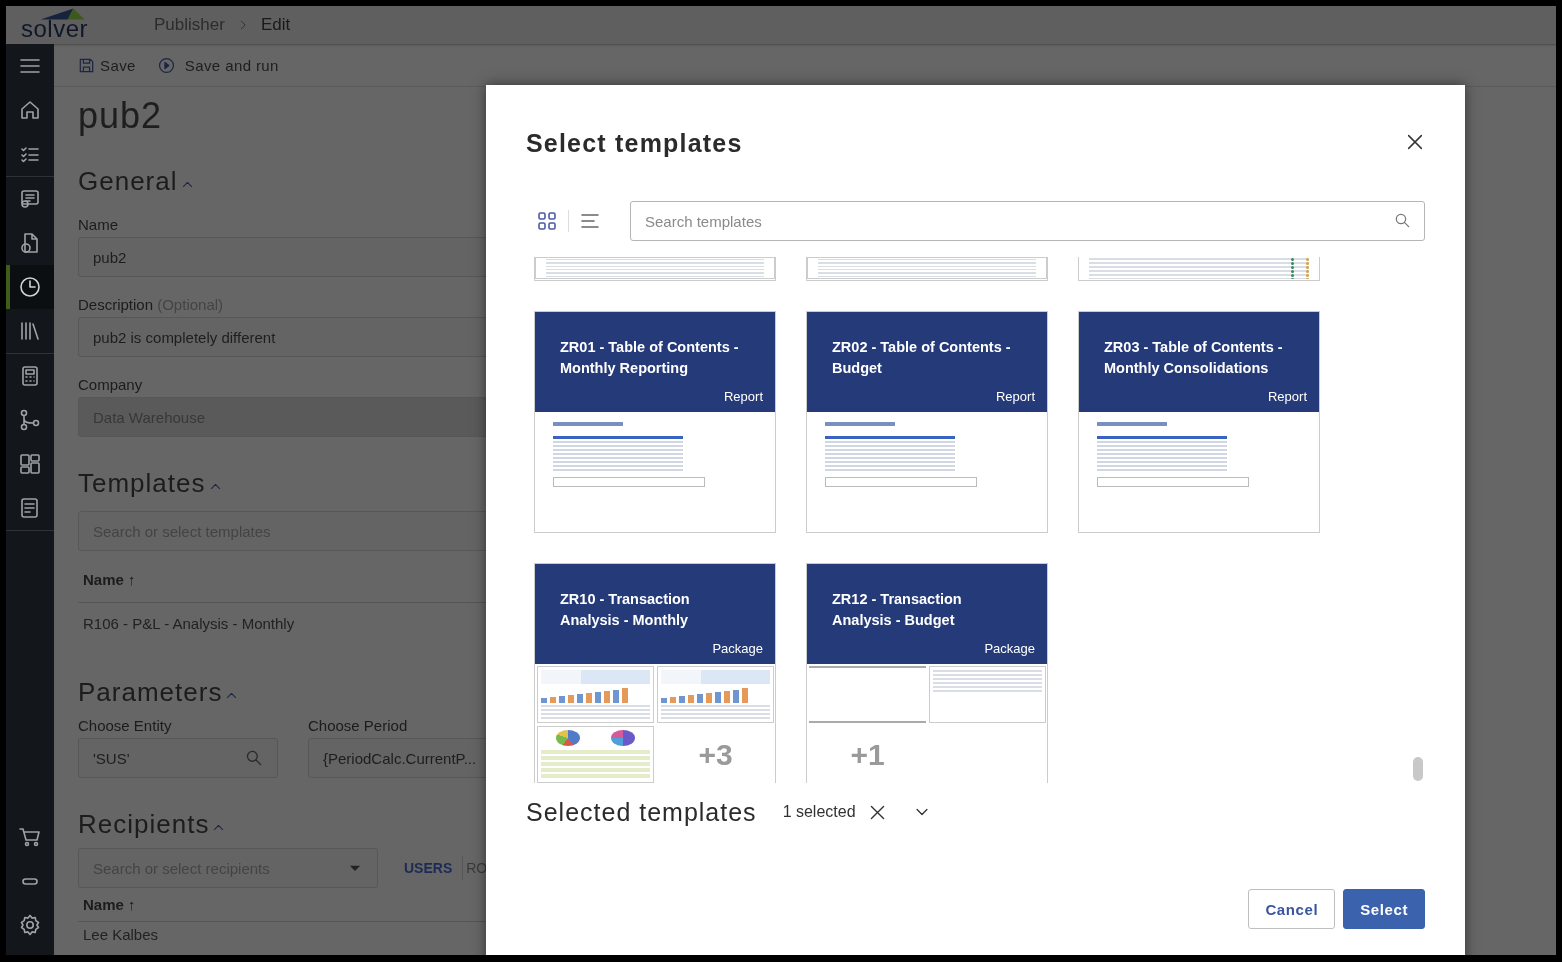  I want to click on settings-icon, so click(30, 925).